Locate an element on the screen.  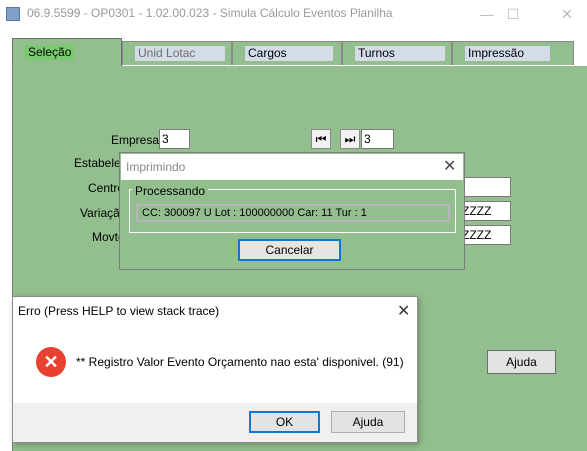
skip-first-icon: ⏮ is located at coordinates (321, 139).